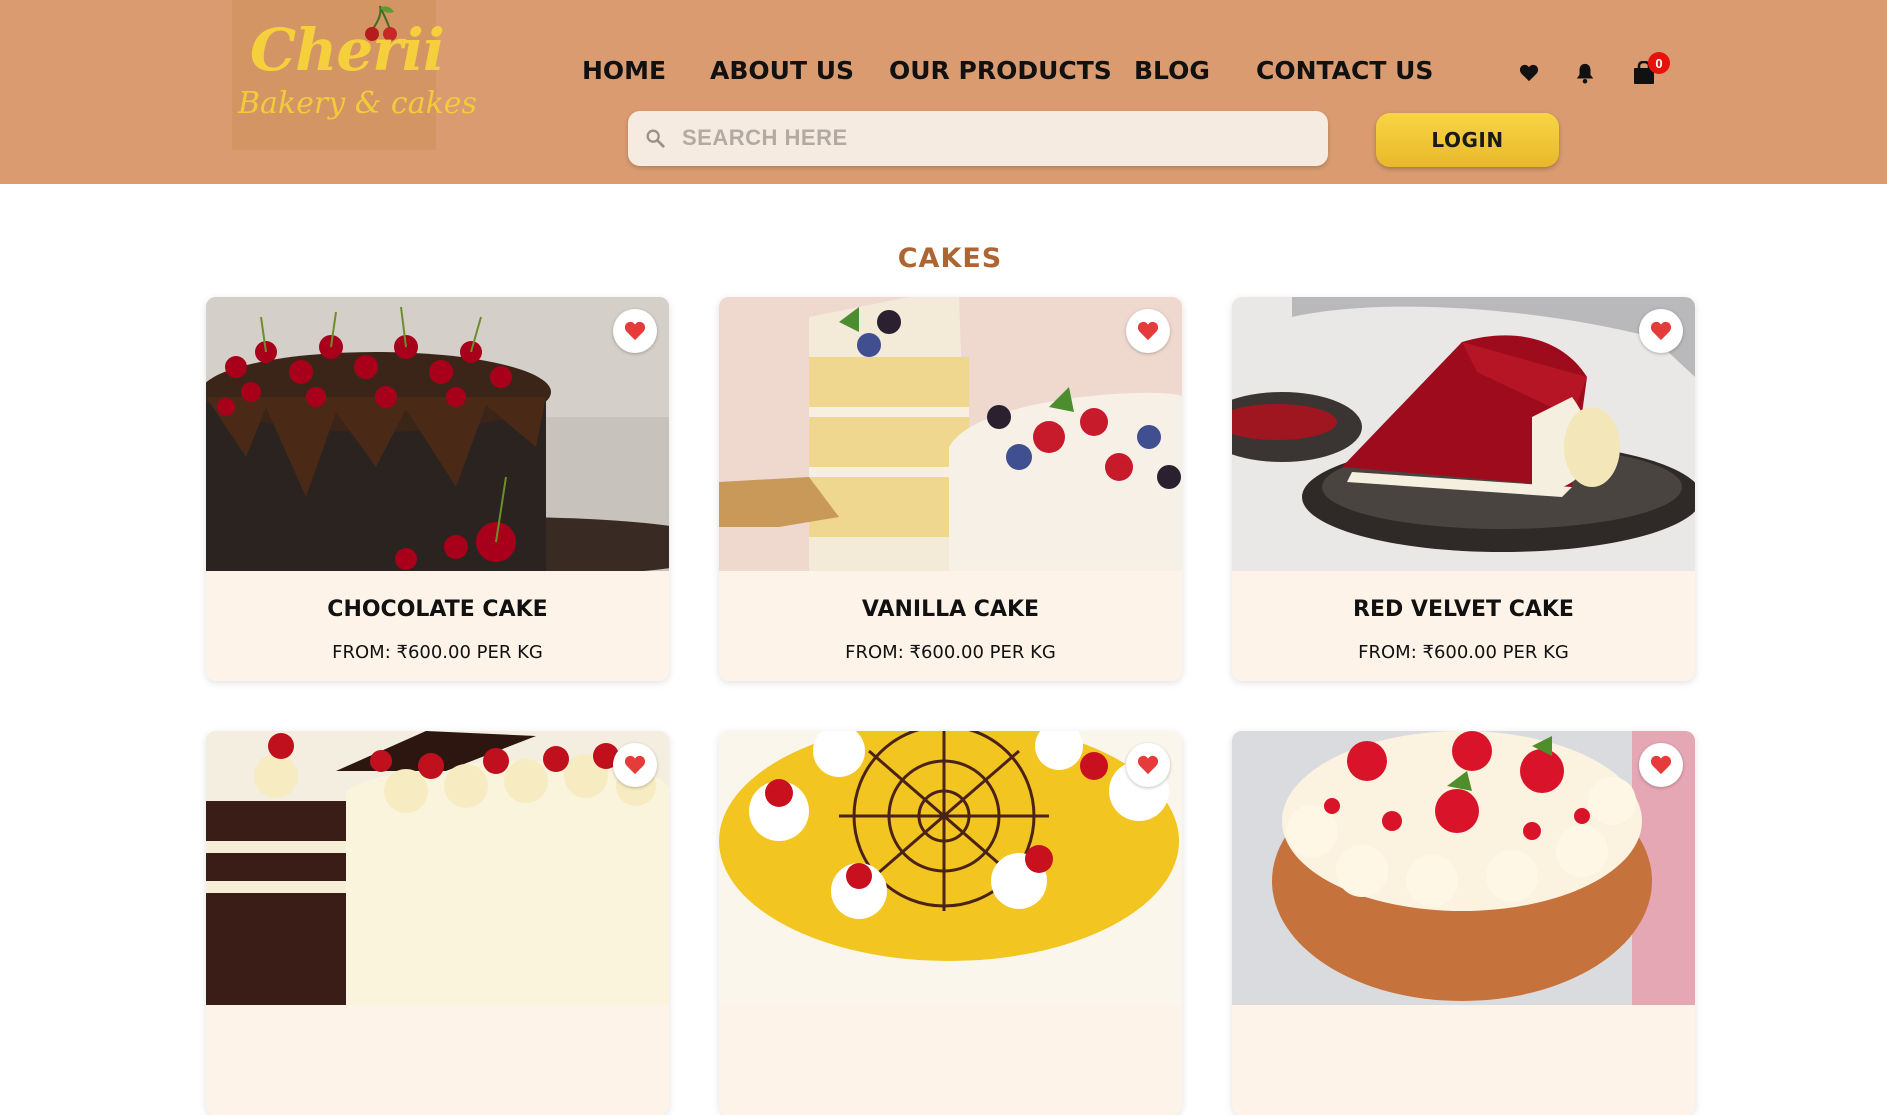 This screenshot has height=1115, width=1887. I want to click on nav-our-products: OUR PRODUCTS, so click(1000, 70).